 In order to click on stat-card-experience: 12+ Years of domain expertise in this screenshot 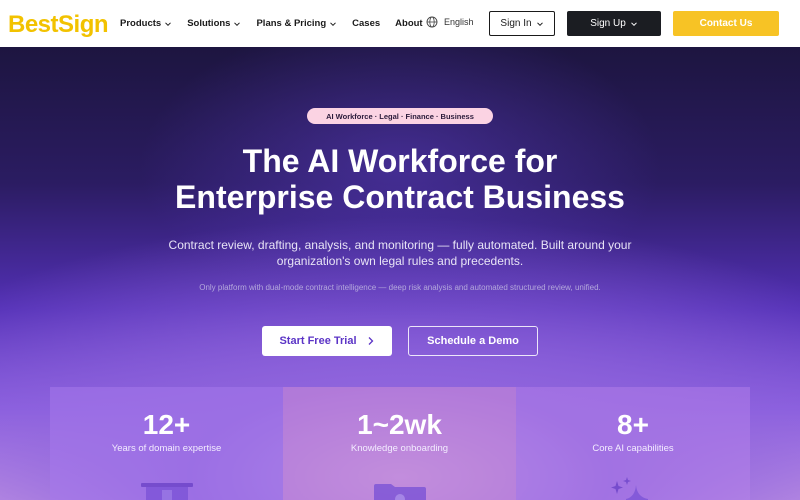, I will do `click(166, 443)`.